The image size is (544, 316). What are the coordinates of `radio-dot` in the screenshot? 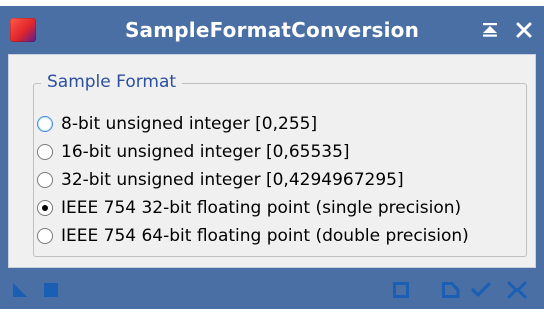 It's located at (45, 208).